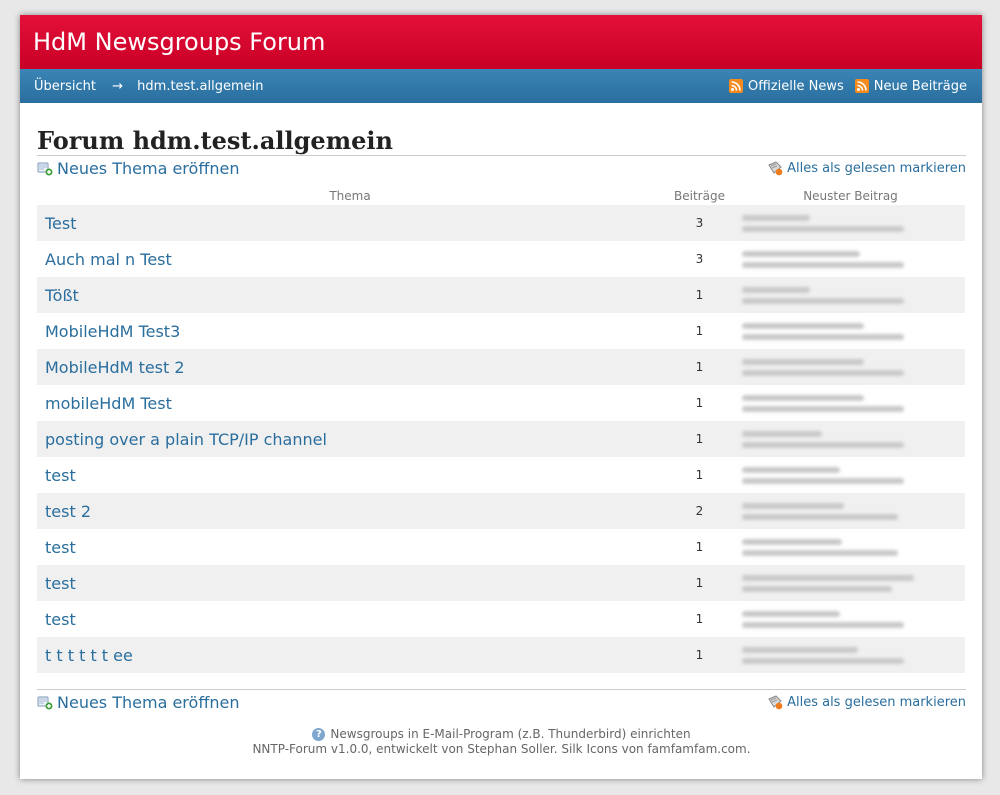 This screenshot has width=1000, height=795. What do you see at coordinates (65, 86) in the screenshot?
I see `breadcrumb-home-link: Übersicht` at bounding box center [65, 86].